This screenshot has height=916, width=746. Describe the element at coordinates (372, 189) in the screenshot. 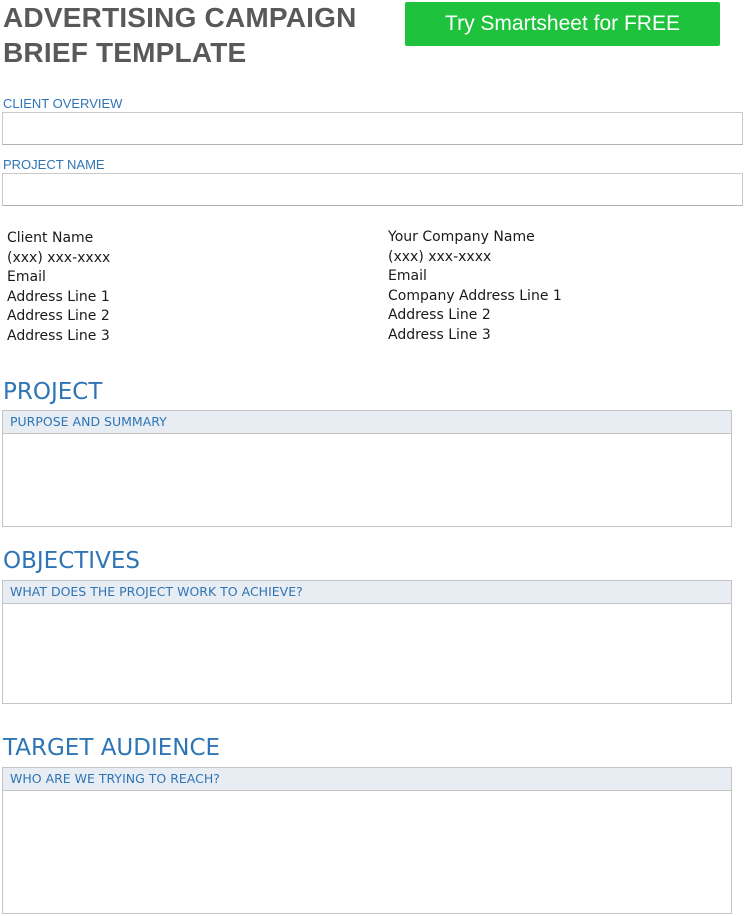

I see `project-name-field` at that location.